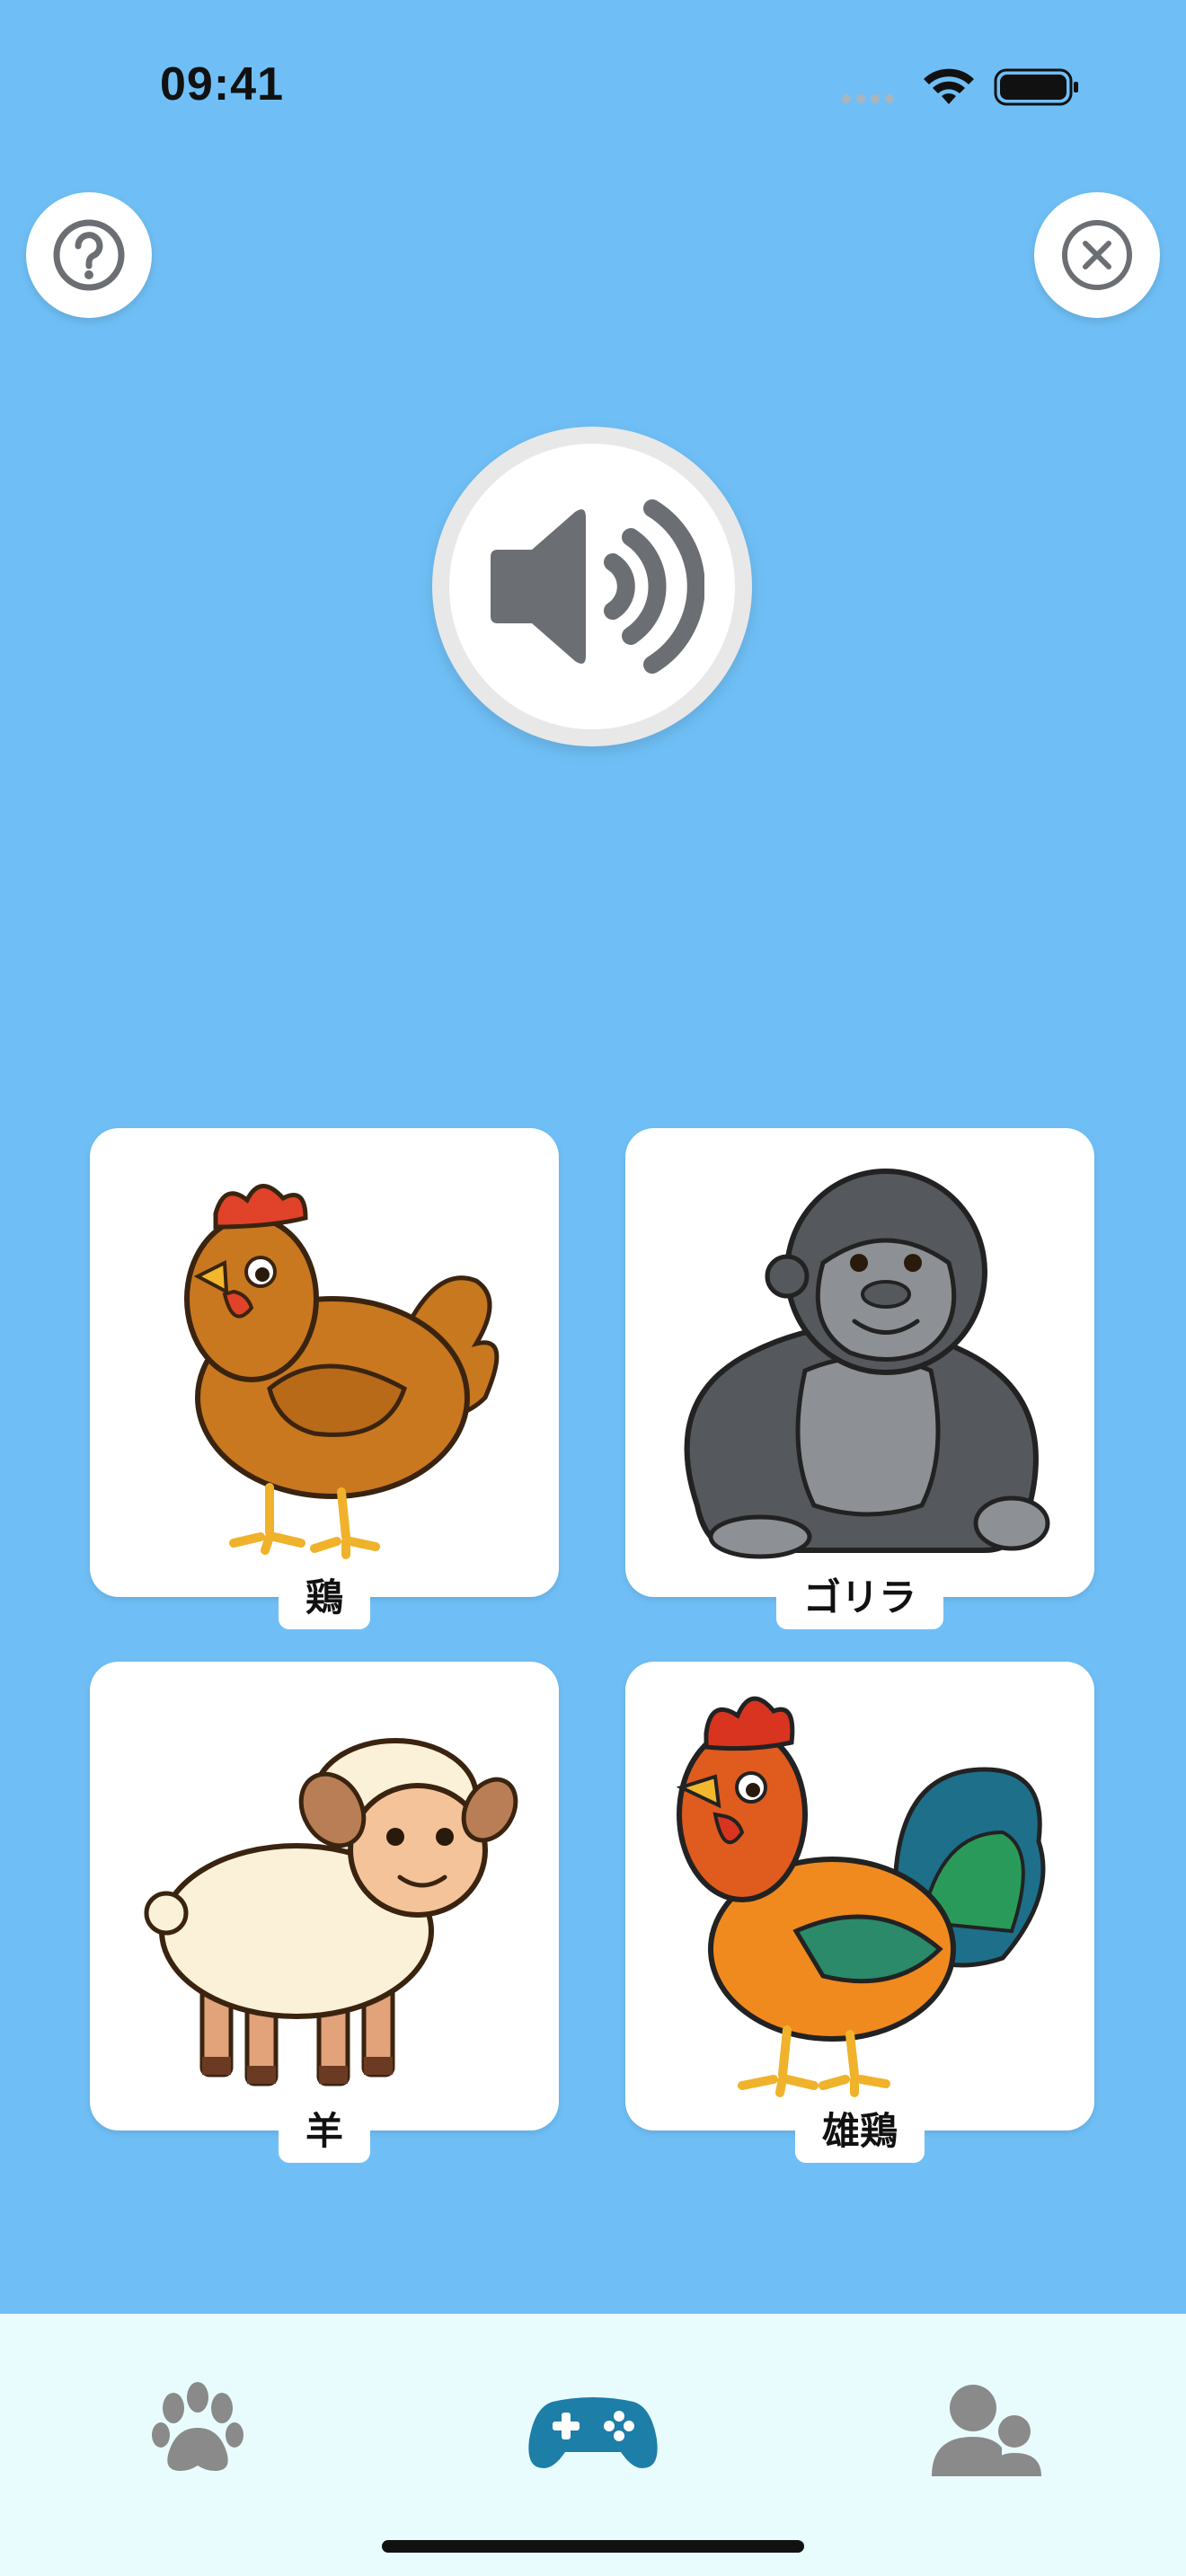 This screenshot has height=2576, width=1186. What do you see at coordinates (859, 2130) in the screenshot?
I see `card-label: 雄鶏` at bounding box center [859, 2130].